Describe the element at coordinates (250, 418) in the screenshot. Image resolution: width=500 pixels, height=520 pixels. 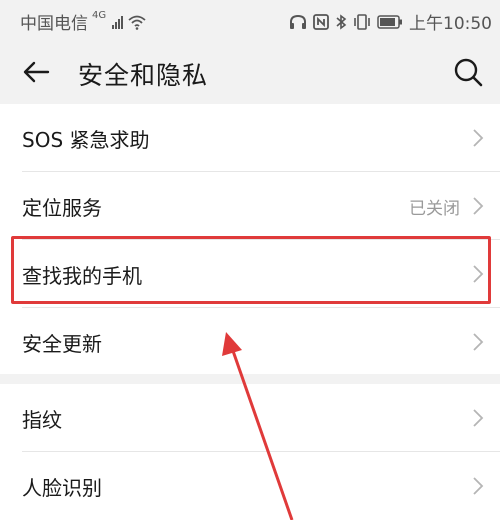
I see `settings-item-fingerprint: 指纹` at that location.